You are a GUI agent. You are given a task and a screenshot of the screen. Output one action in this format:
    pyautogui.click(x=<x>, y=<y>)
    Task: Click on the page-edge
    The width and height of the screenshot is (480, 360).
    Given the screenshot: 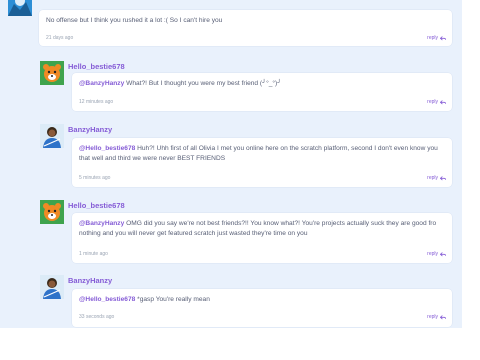 What is the action you would take?
    pyautogui.click(x=471, y=180)
    